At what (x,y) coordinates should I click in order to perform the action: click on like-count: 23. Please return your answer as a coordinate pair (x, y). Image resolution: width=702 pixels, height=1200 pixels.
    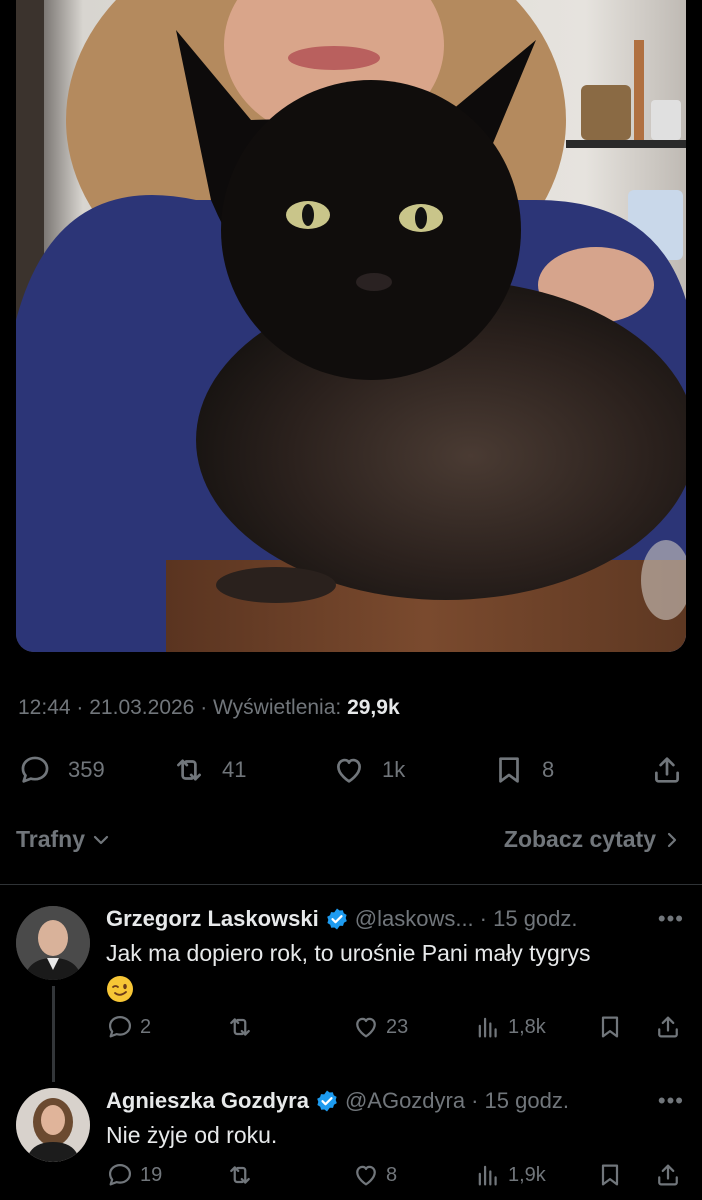
    Looking at the image, I should click on (397, 1026).